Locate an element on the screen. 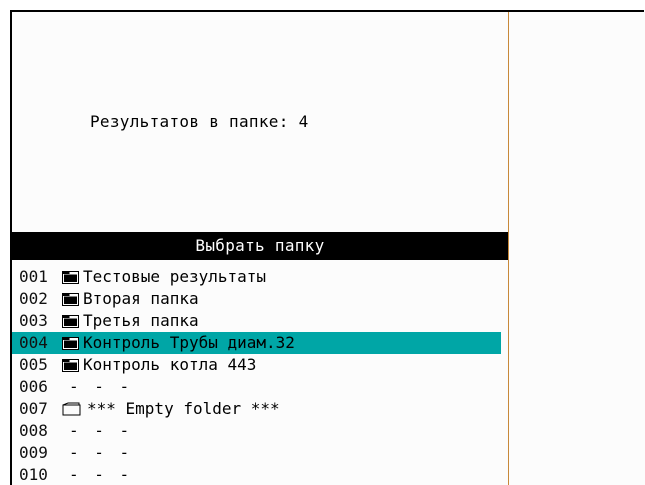 This screenshot has height=485, width=645. folder-row: 005 Контроль котла 443 is located at coordinates (256, 365).